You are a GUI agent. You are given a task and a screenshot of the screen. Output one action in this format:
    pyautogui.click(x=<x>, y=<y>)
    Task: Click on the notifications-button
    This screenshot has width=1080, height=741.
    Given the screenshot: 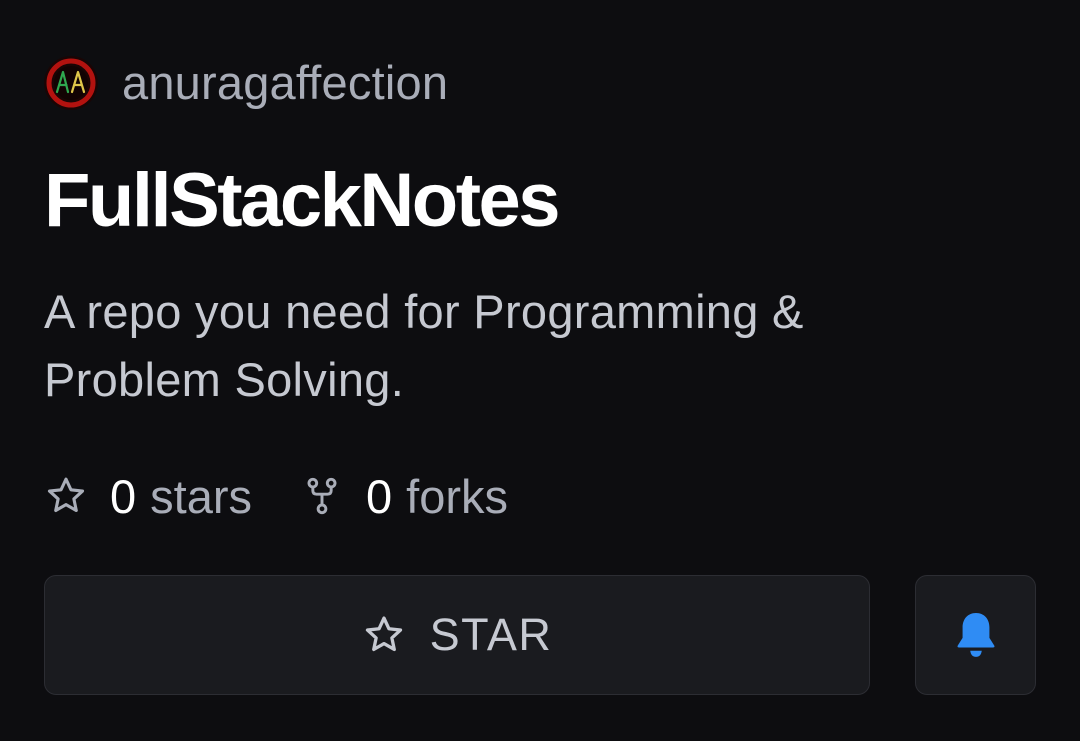 What is the action you would take?
    pyautogui.click(x=975, y=635)
    